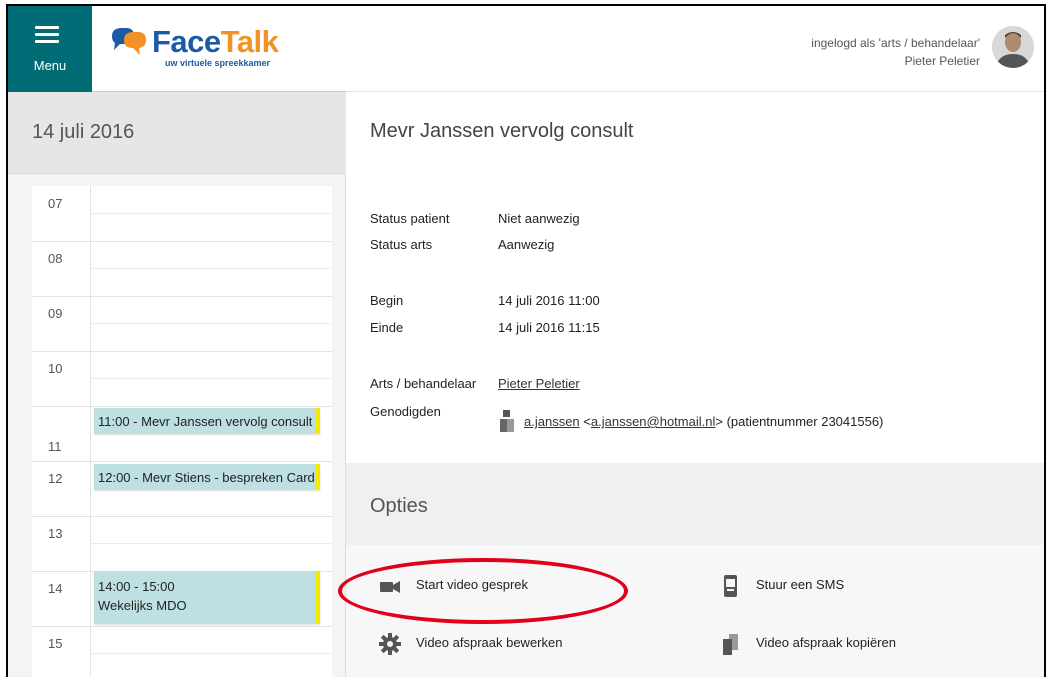 The image size is (1050, 677). What do you see at coordinates (485, 327) in the screenshot?
I see `einde-row: Einde 14 juli 2016 11:15` at bounding box center [485, 327].